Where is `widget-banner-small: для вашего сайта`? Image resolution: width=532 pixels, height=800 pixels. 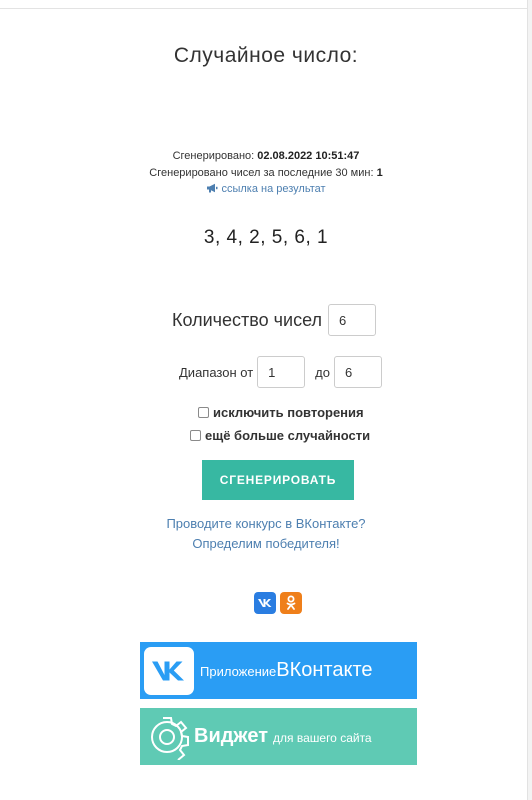 widget-banner-small: для вашего сайта is located at coordinates (322, 738).